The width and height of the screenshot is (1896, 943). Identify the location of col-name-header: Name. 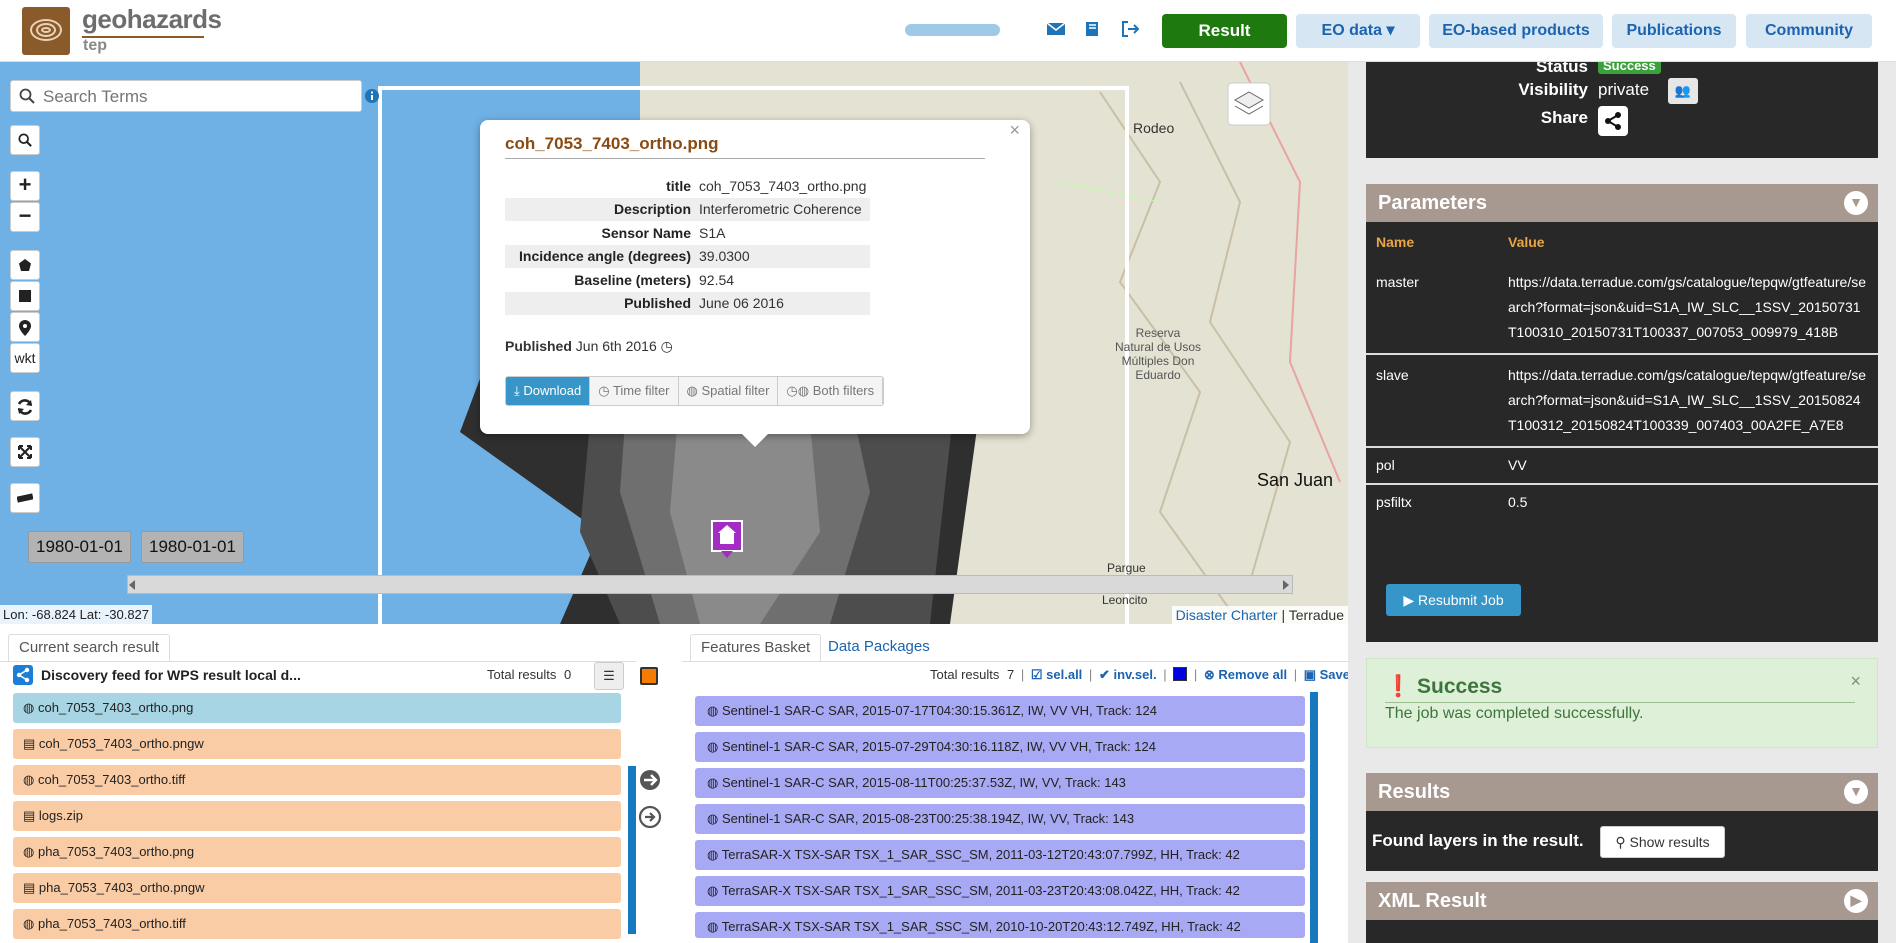
(1395, 242).